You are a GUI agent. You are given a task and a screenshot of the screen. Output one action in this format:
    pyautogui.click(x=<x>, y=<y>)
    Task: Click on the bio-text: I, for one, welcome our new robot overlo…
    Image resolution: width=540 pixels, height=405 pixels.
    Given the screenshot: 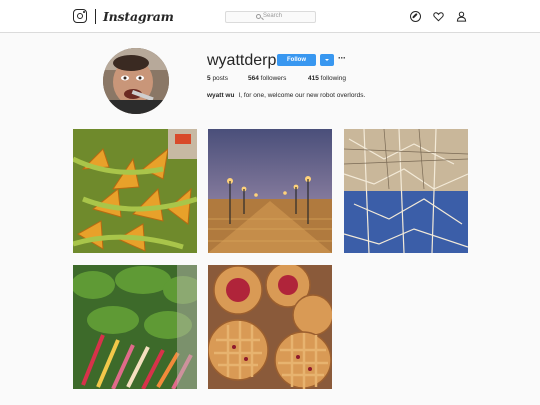 What is the action you would take?
    pyautogui.click(x=302, y=95)
    